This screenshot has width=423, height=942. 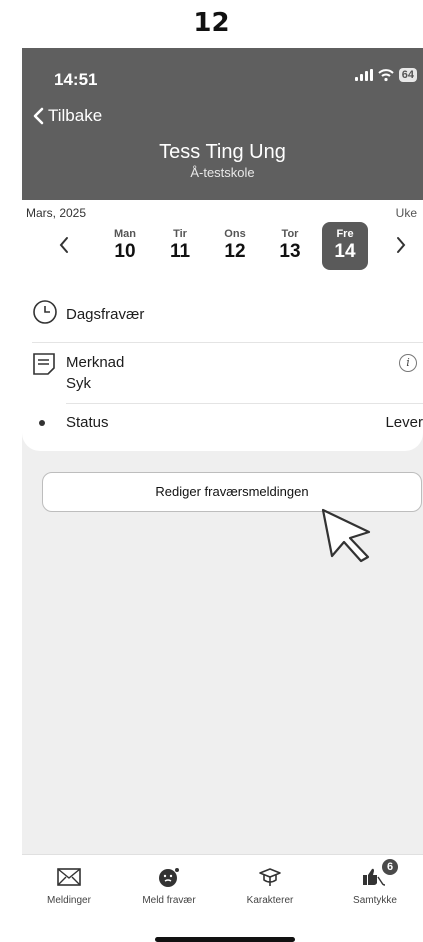 I want to click on previous-week-button, so click(x=64, y=245).